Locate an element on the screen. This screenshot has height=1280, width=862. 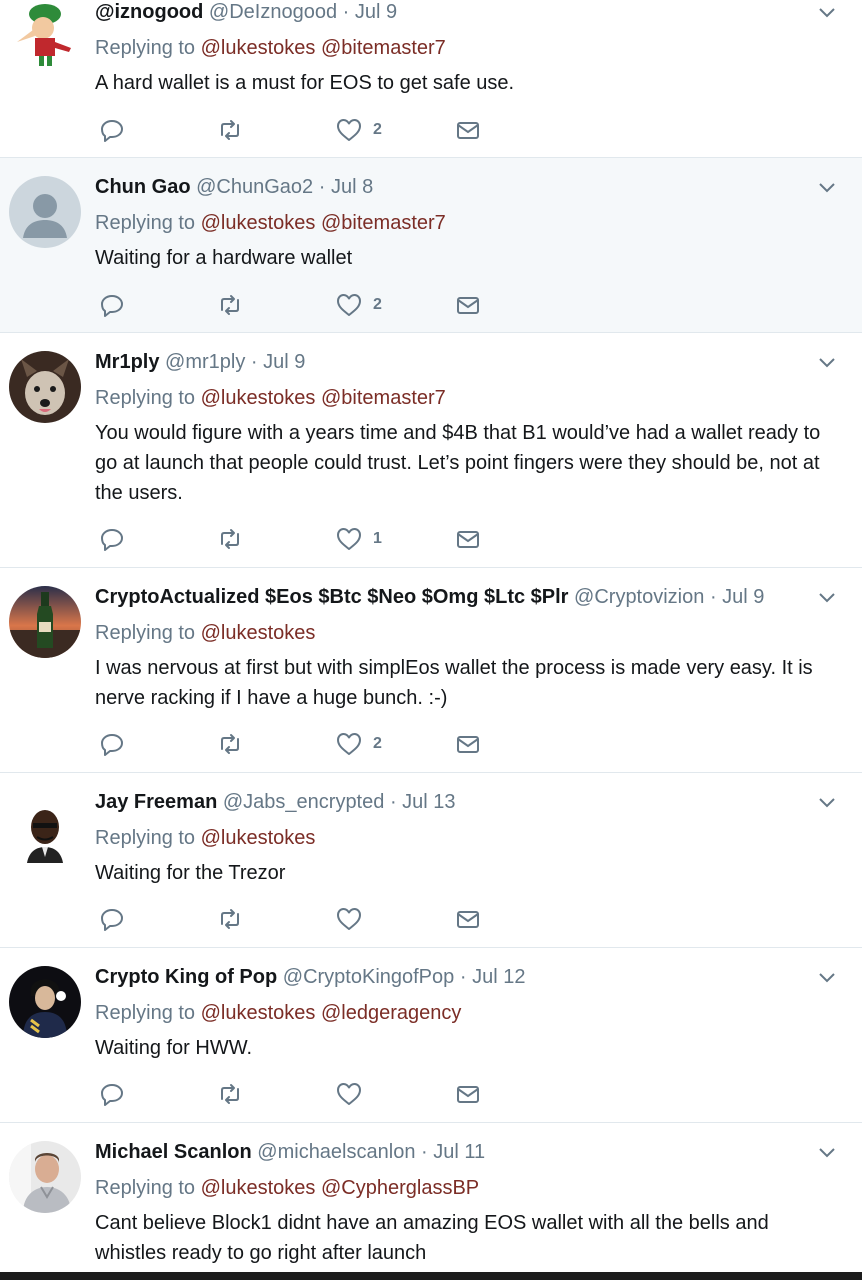
heart-icon is located at coordinates (349, 1094).